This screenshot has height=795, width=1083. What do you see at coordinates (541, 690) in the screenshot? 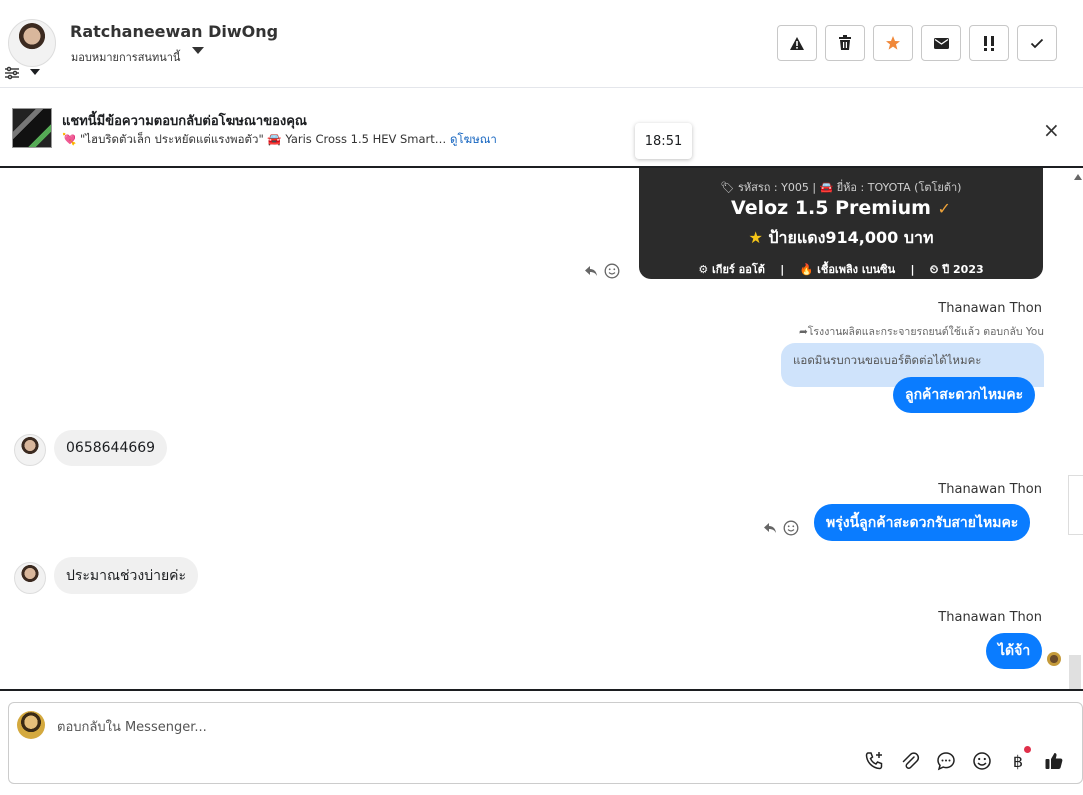
I see `divider` at bounding box center [541, 690].